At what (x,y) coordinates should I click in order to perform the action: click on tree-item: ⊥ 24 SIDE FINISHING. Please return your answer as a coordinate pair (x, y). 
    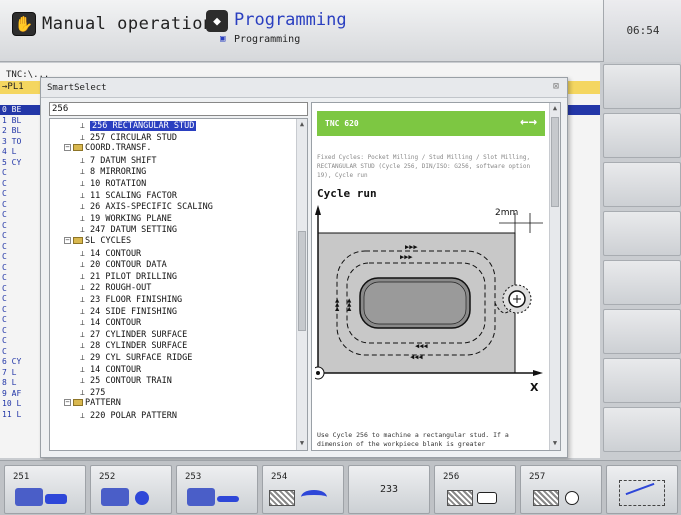
    Looking at the image, I should click on (128, 311).